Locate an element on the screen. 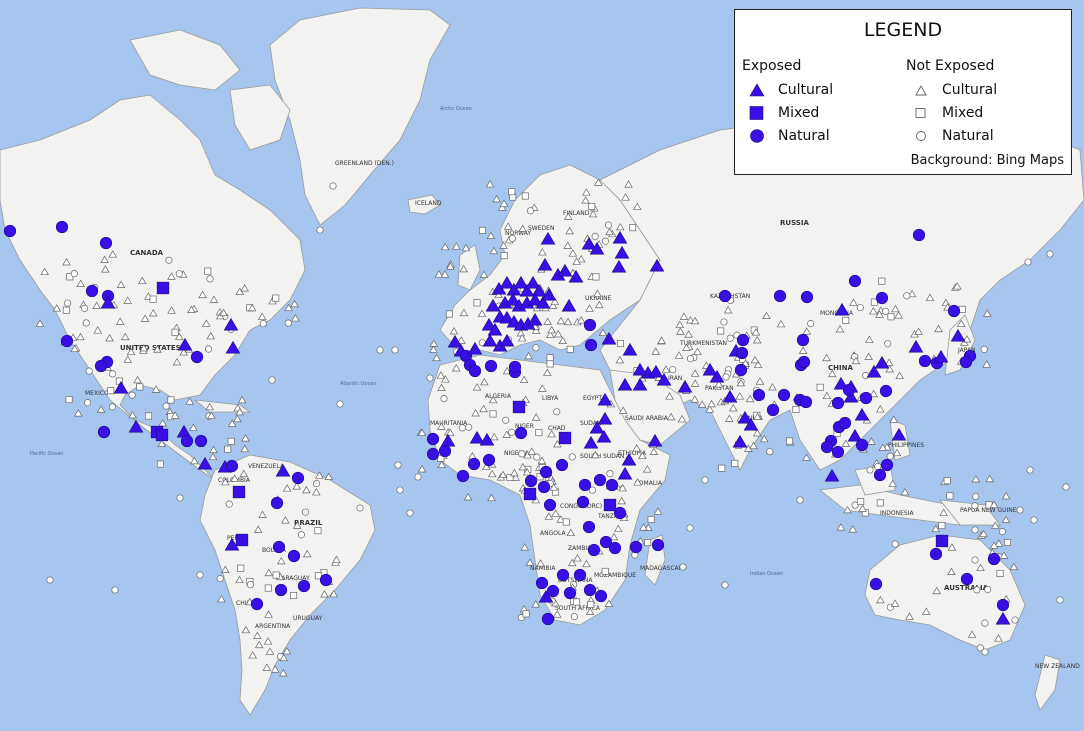  label-australia: AUSTRALIA is located at coordinates (966, 588).